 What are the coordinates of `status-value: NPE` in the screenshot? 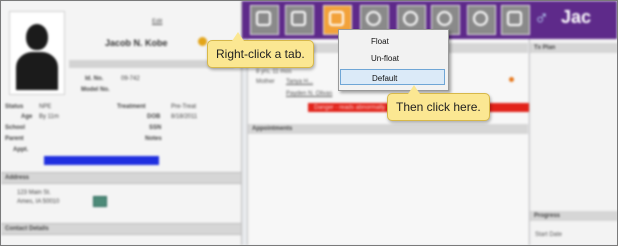 It's located at (45, 107).